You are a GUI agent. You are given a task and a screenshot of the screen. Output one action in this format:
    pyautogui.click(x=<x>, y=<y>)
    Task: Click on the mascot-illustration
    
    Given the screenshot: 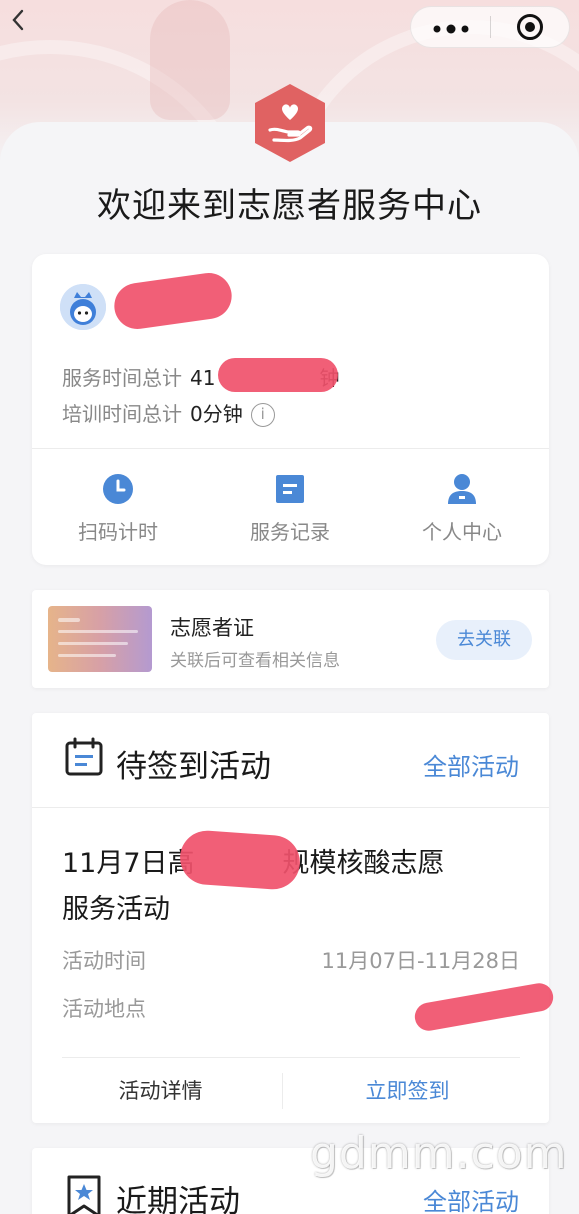 What is the action you would take?
    pyautogui.click(x=190, y=60)
    